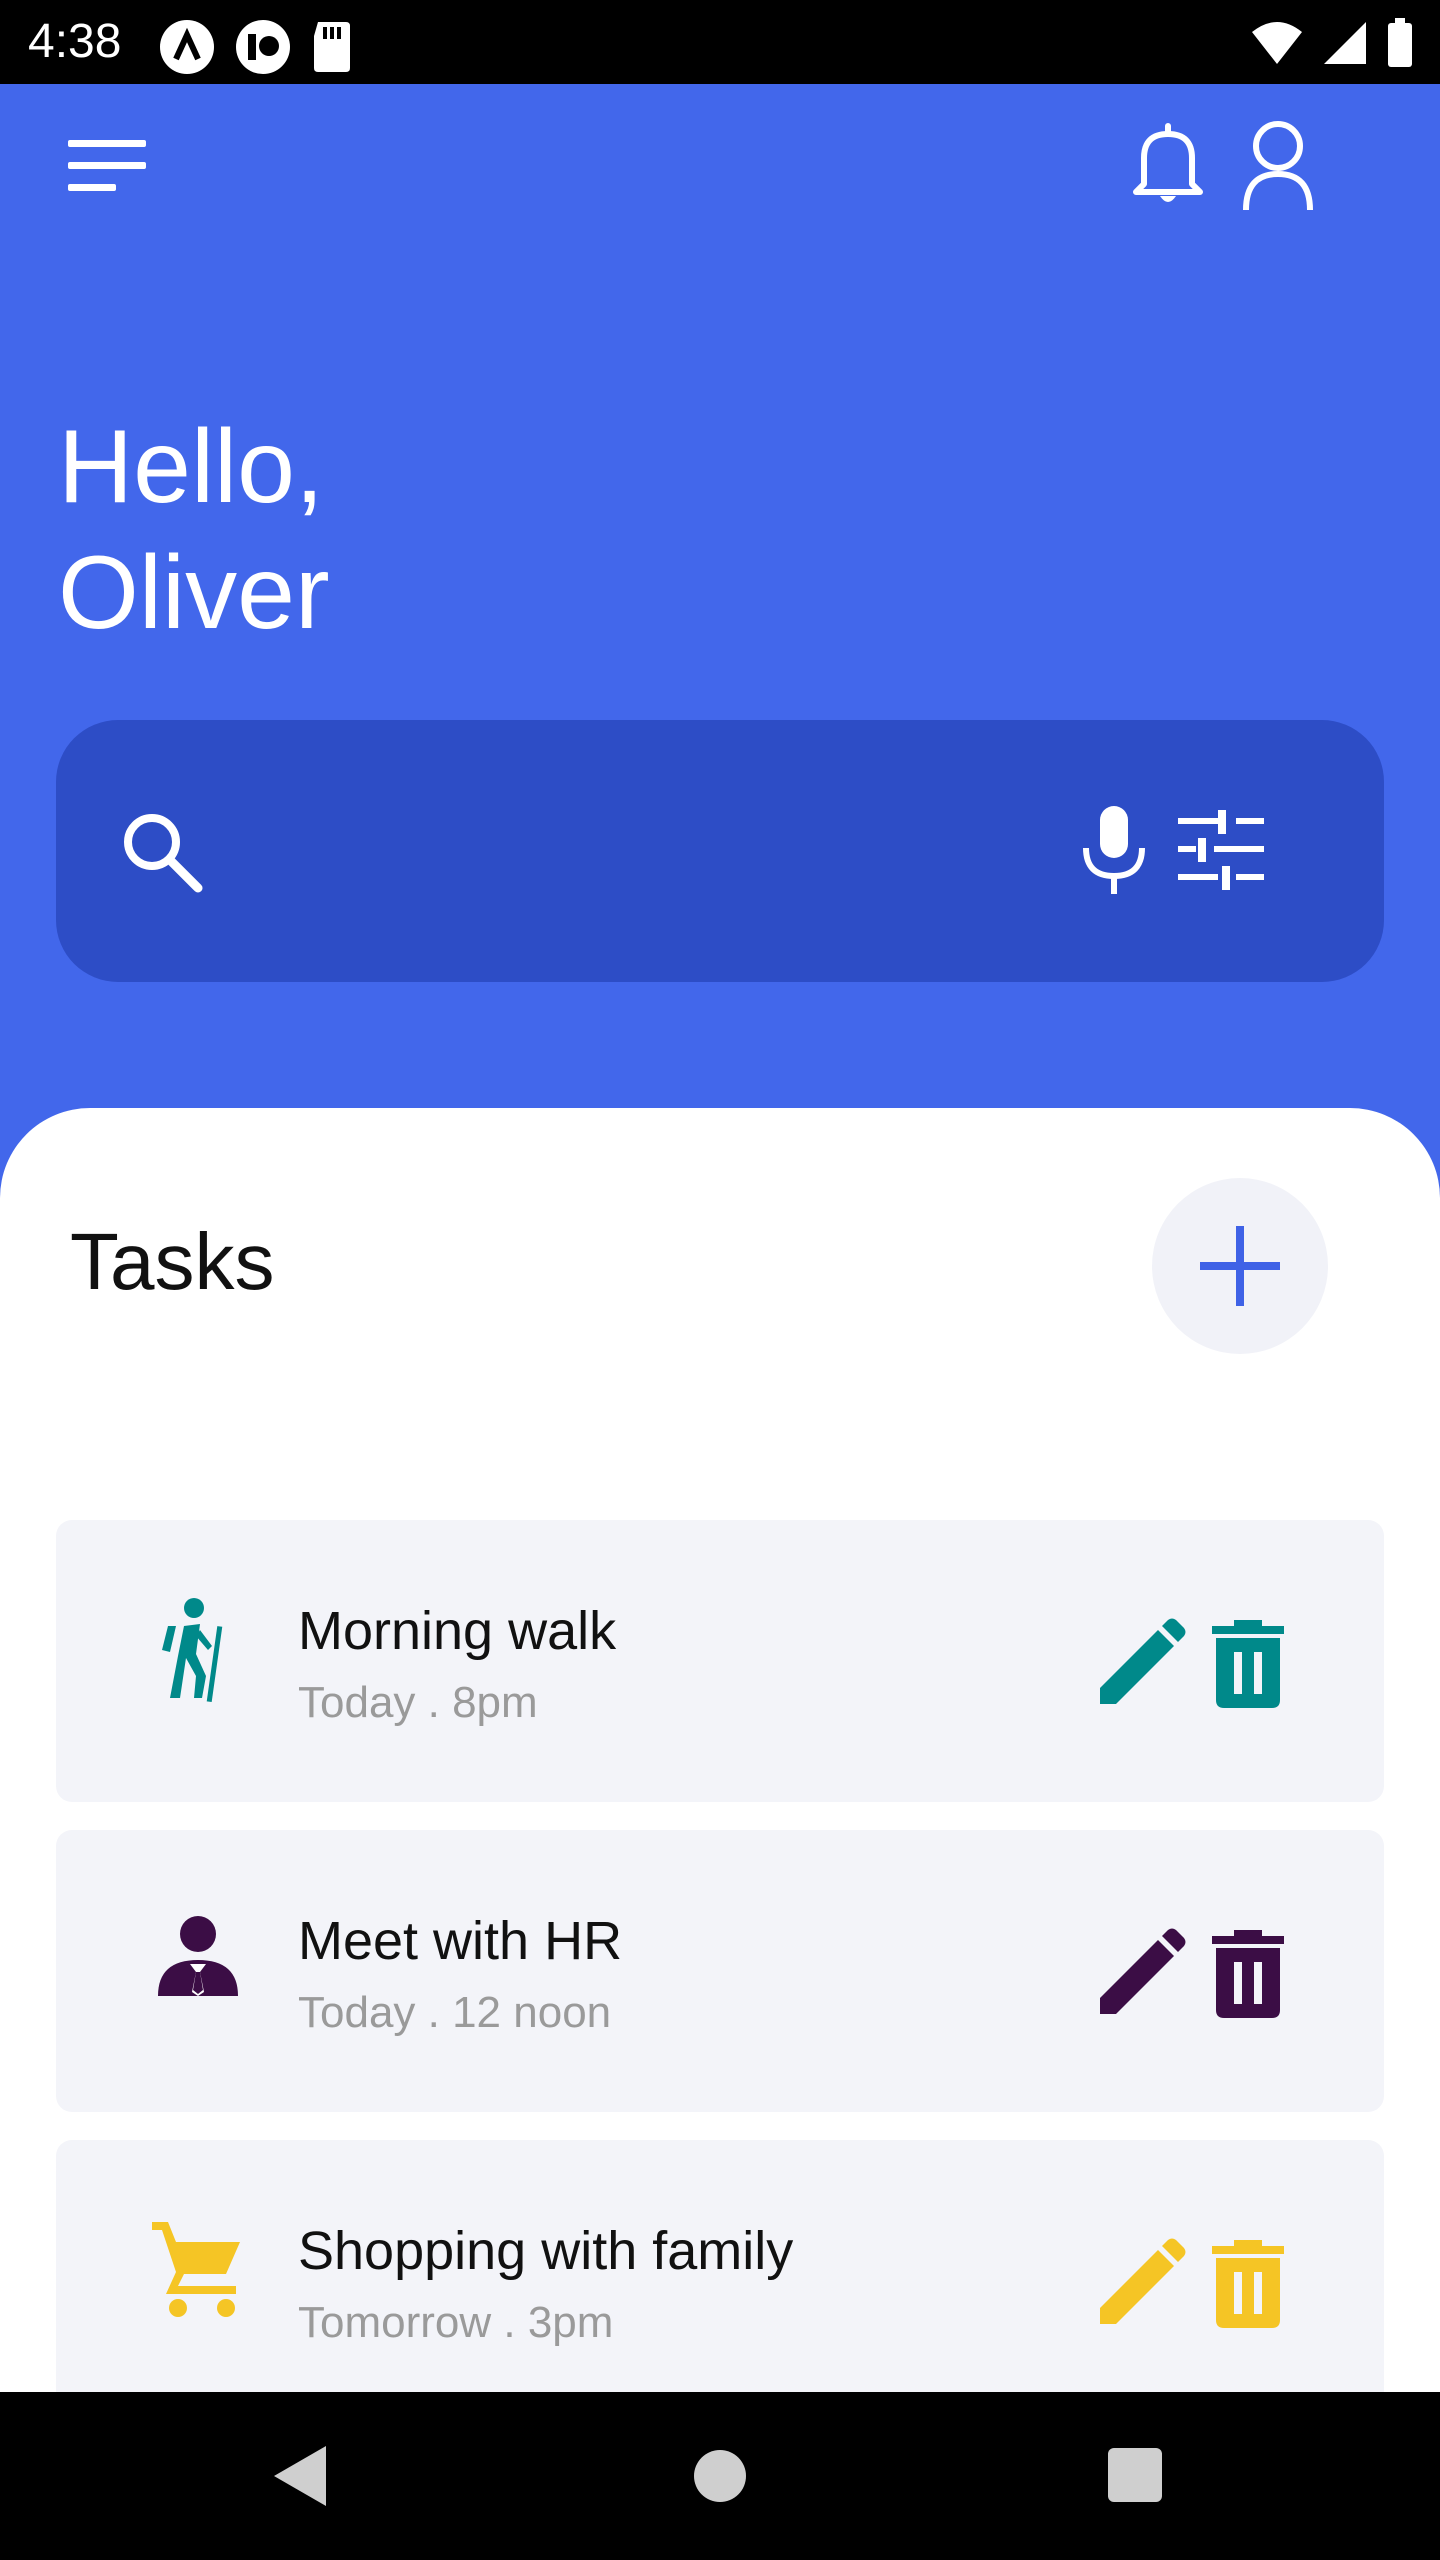 This screenshot has height=2560, width=1440. What do you see at coordinates (192, 1650) in the screenshot?
I see `hiking-icon` at bounding box center [192, 1650].